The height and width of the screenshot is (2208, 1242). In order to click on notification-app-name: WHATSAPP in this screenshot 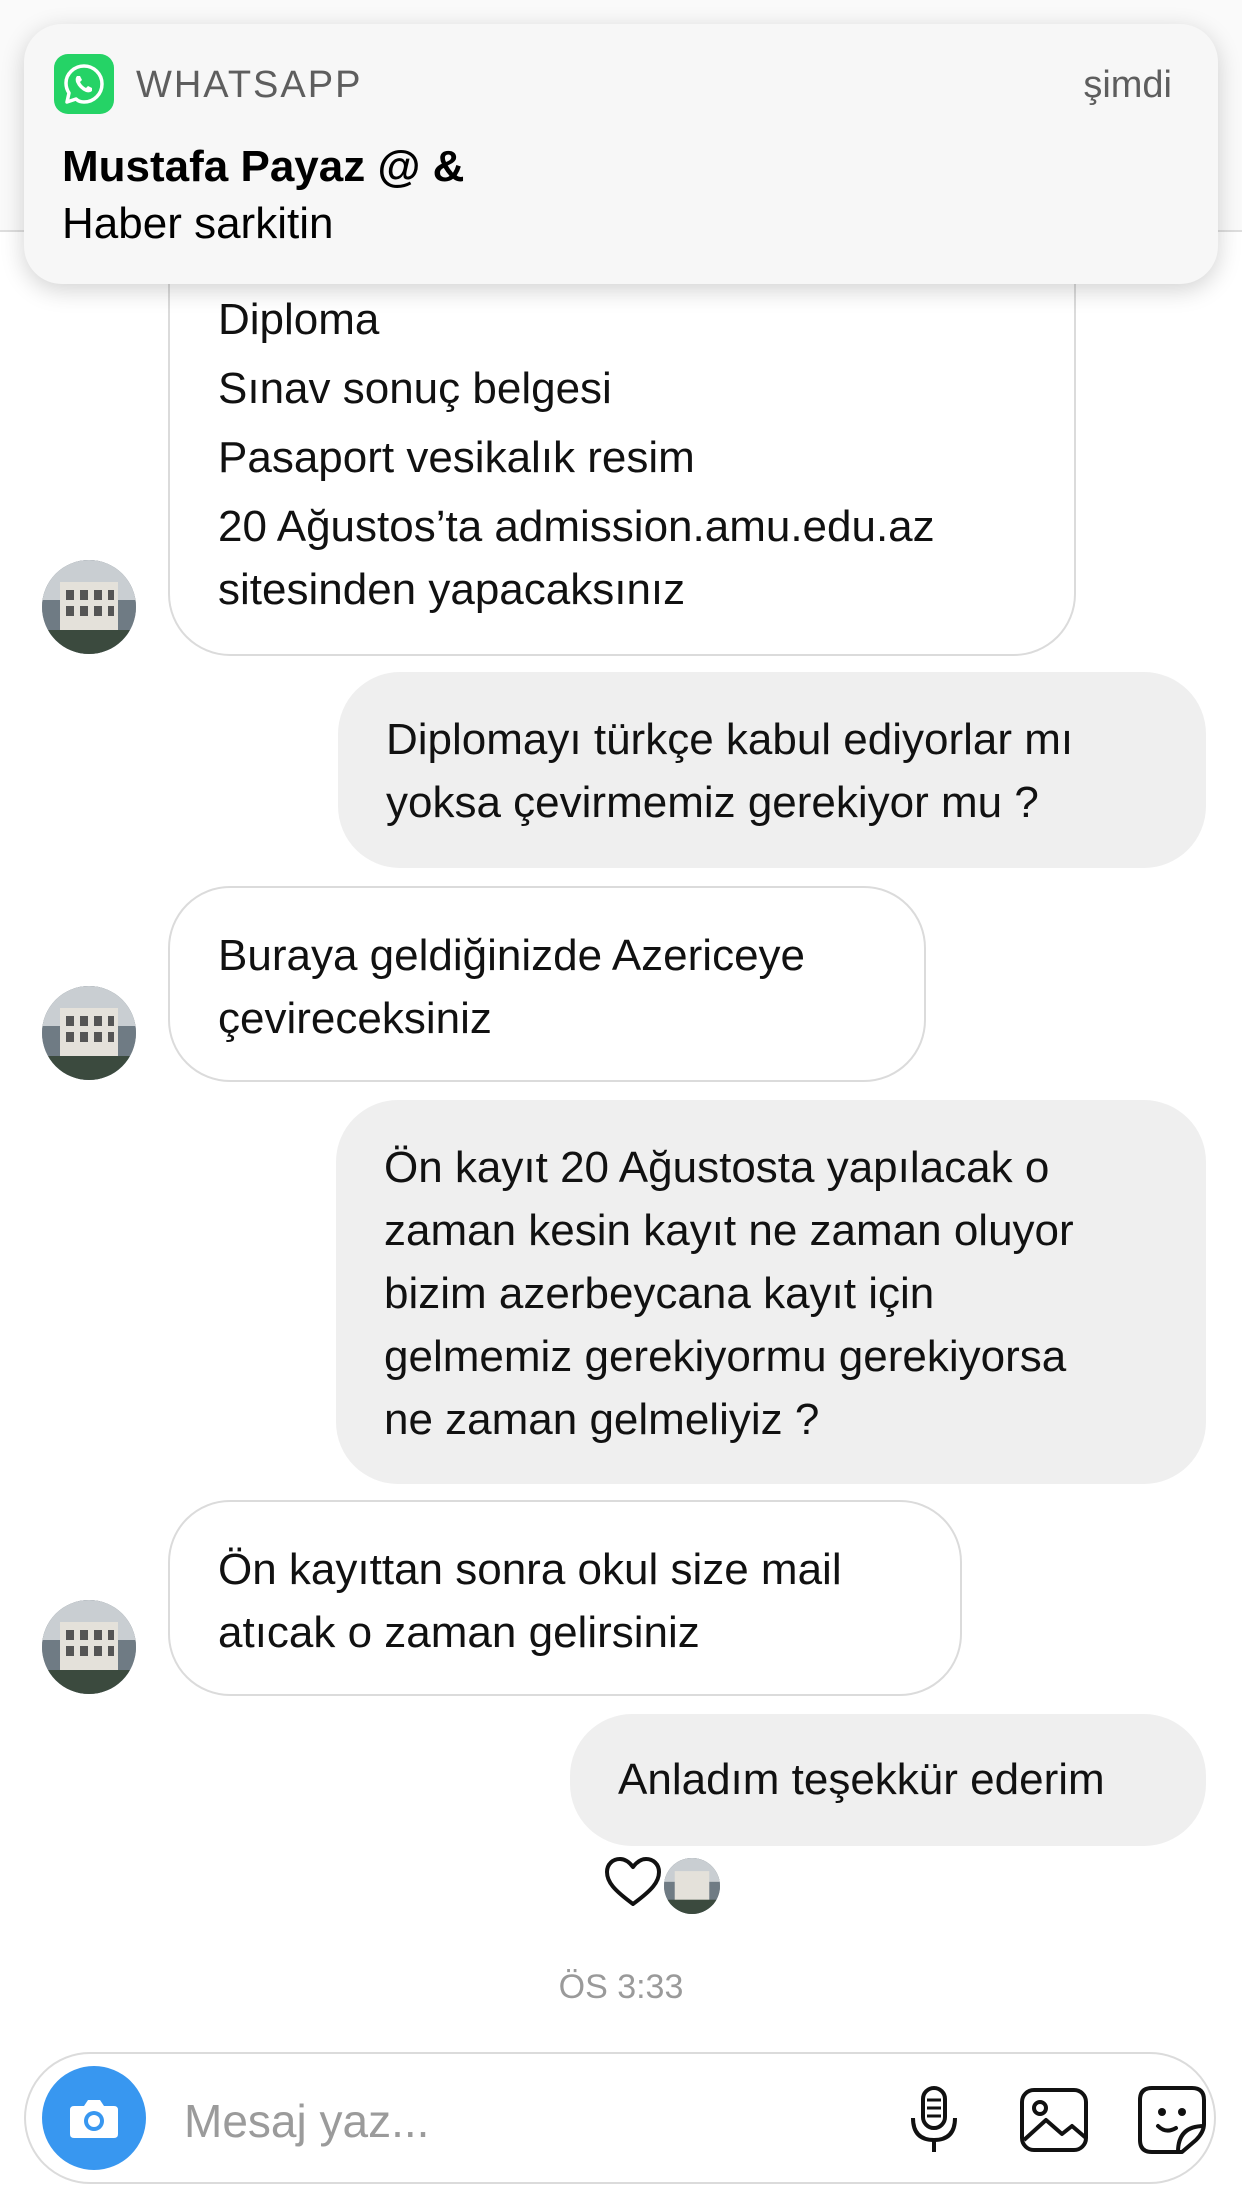, I will do `click(249, 85)`.